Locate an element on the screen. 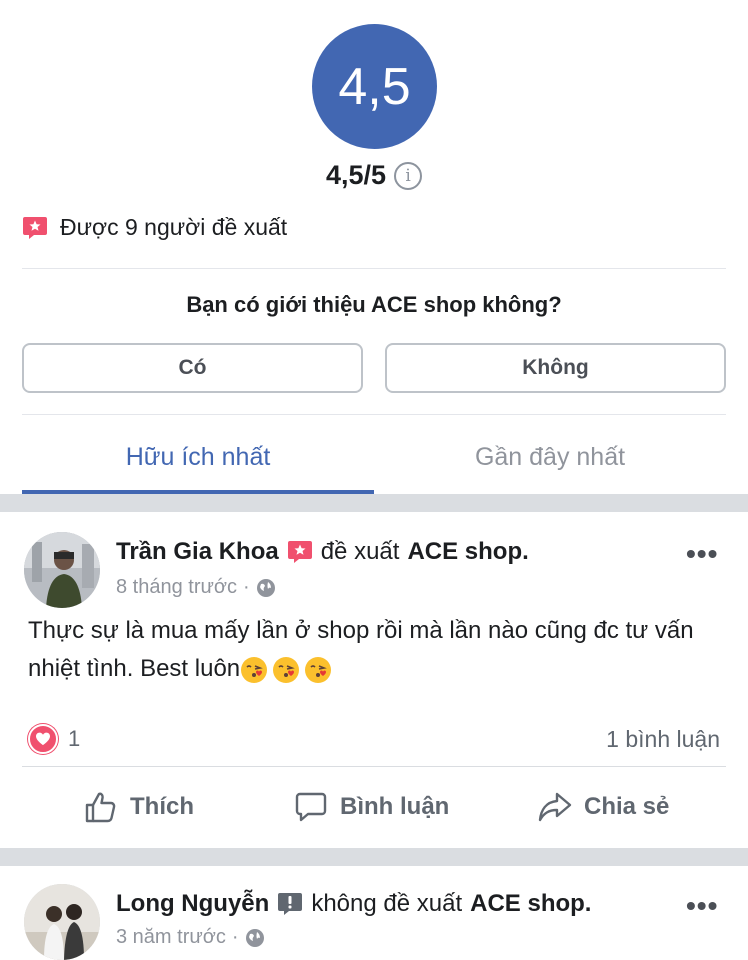  author-name: Long Nguyễn is located at coordinates (192, 904).